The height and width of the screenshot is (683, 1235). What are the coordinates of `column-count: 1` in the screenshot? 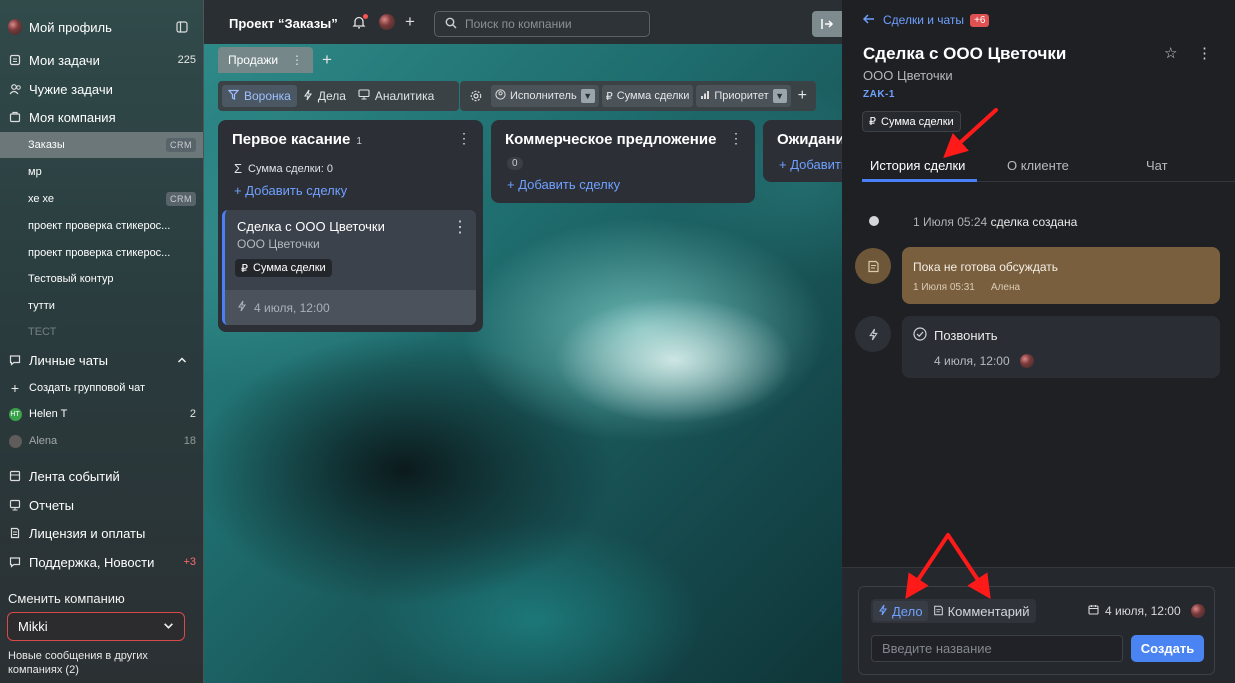 It's located at (359, 141).